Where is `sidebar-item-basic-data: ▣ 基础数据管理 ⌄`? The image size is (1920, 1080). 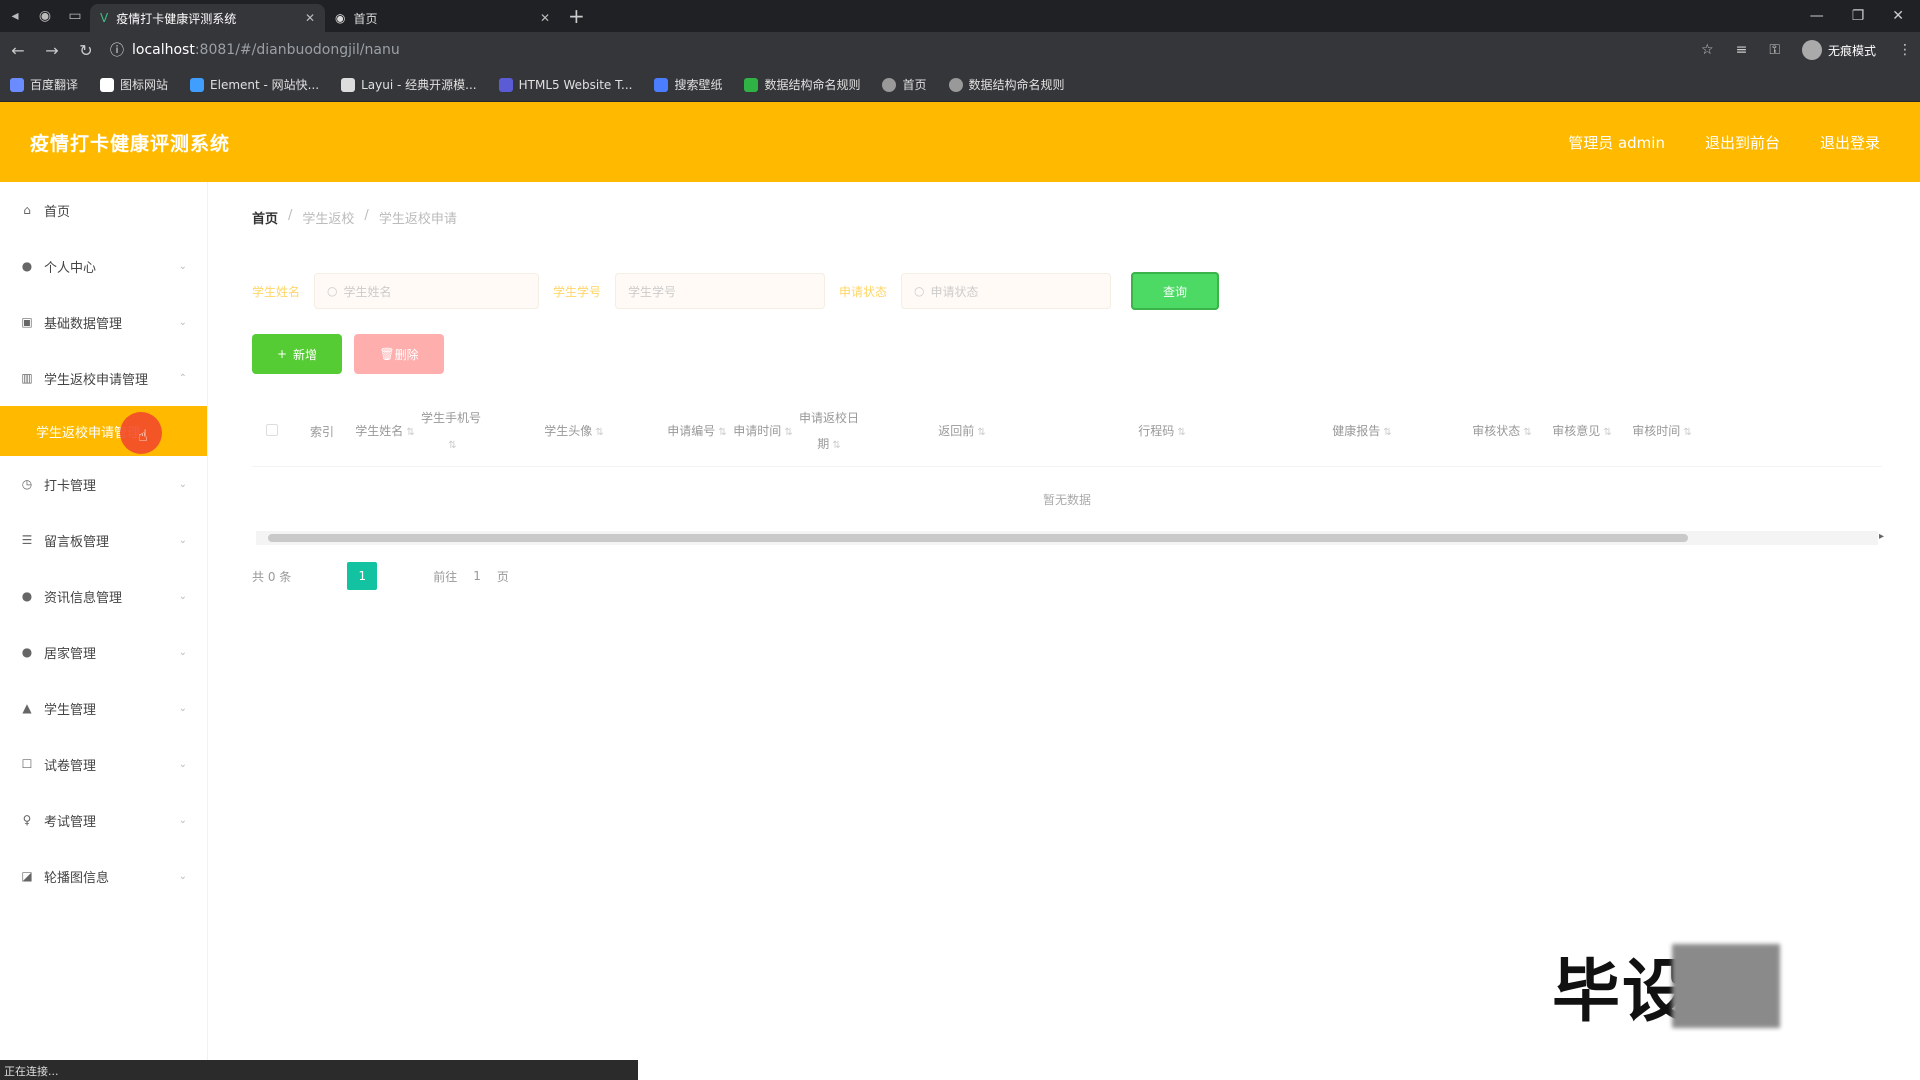 sidebar-item-basic-data: ▣ 基础数据管理 ⌄ is located at coordinates (103, 322).